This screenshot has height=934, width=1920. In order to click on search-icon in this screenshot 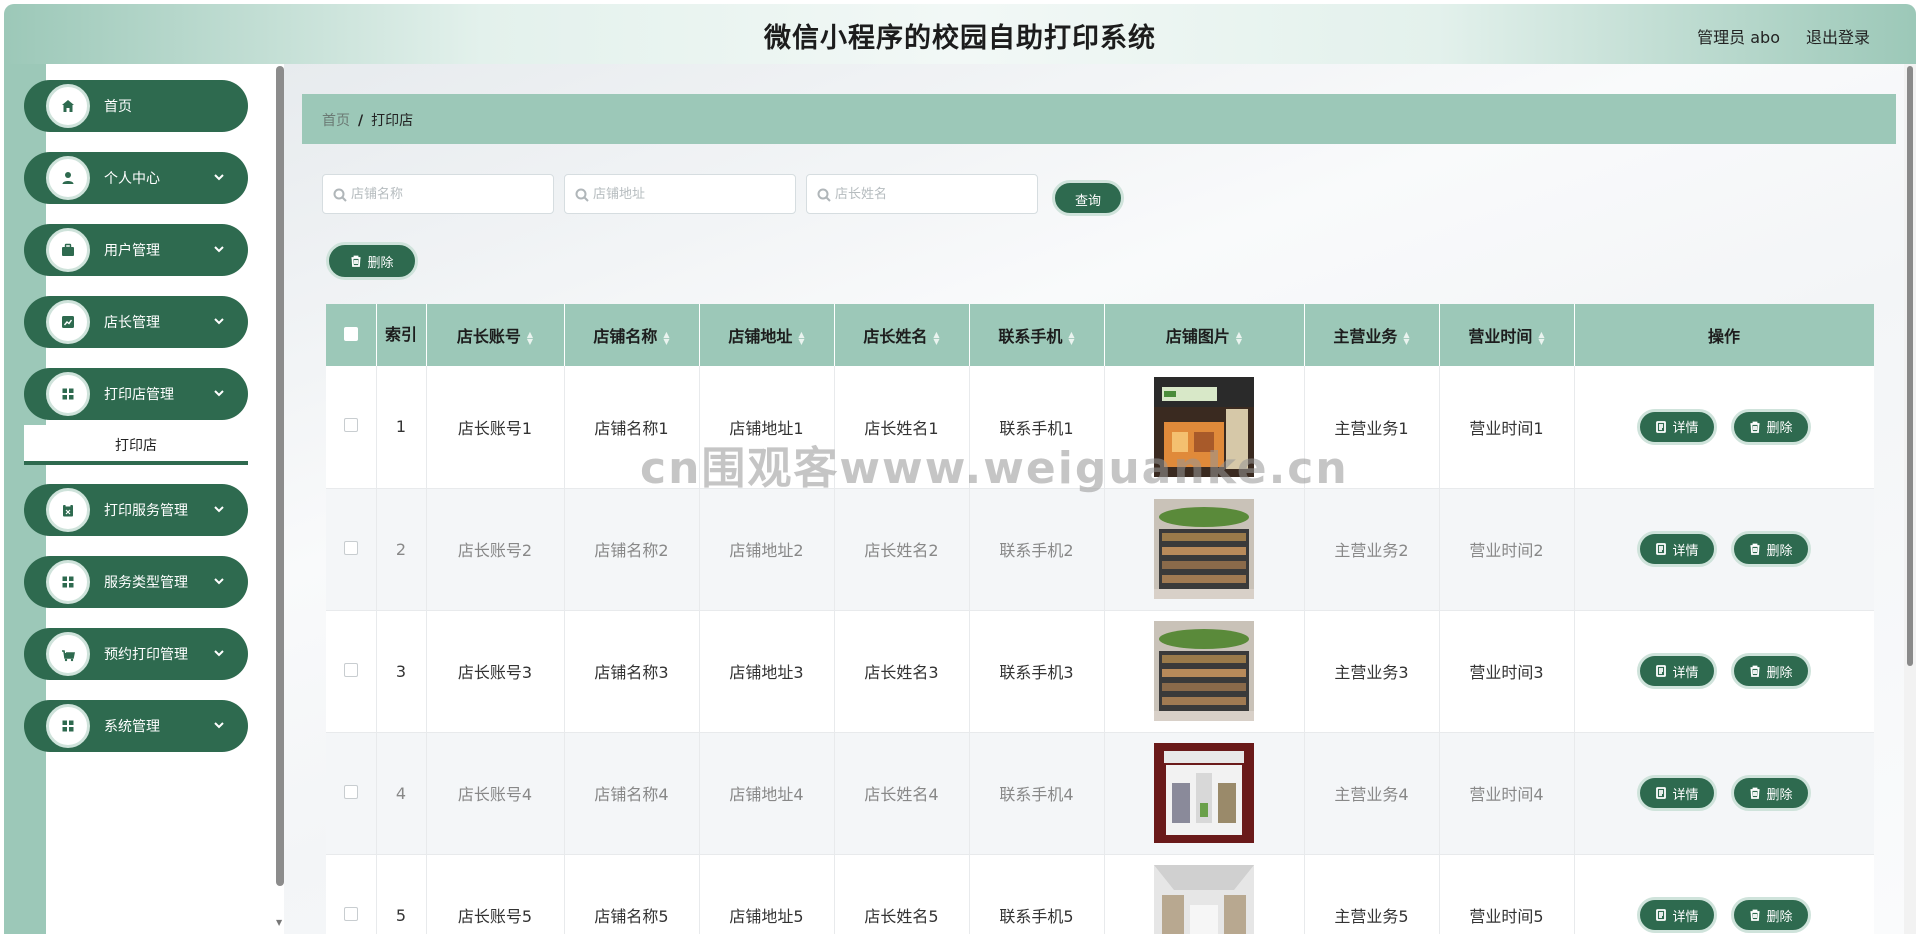, I will do `click(824, 195)`.